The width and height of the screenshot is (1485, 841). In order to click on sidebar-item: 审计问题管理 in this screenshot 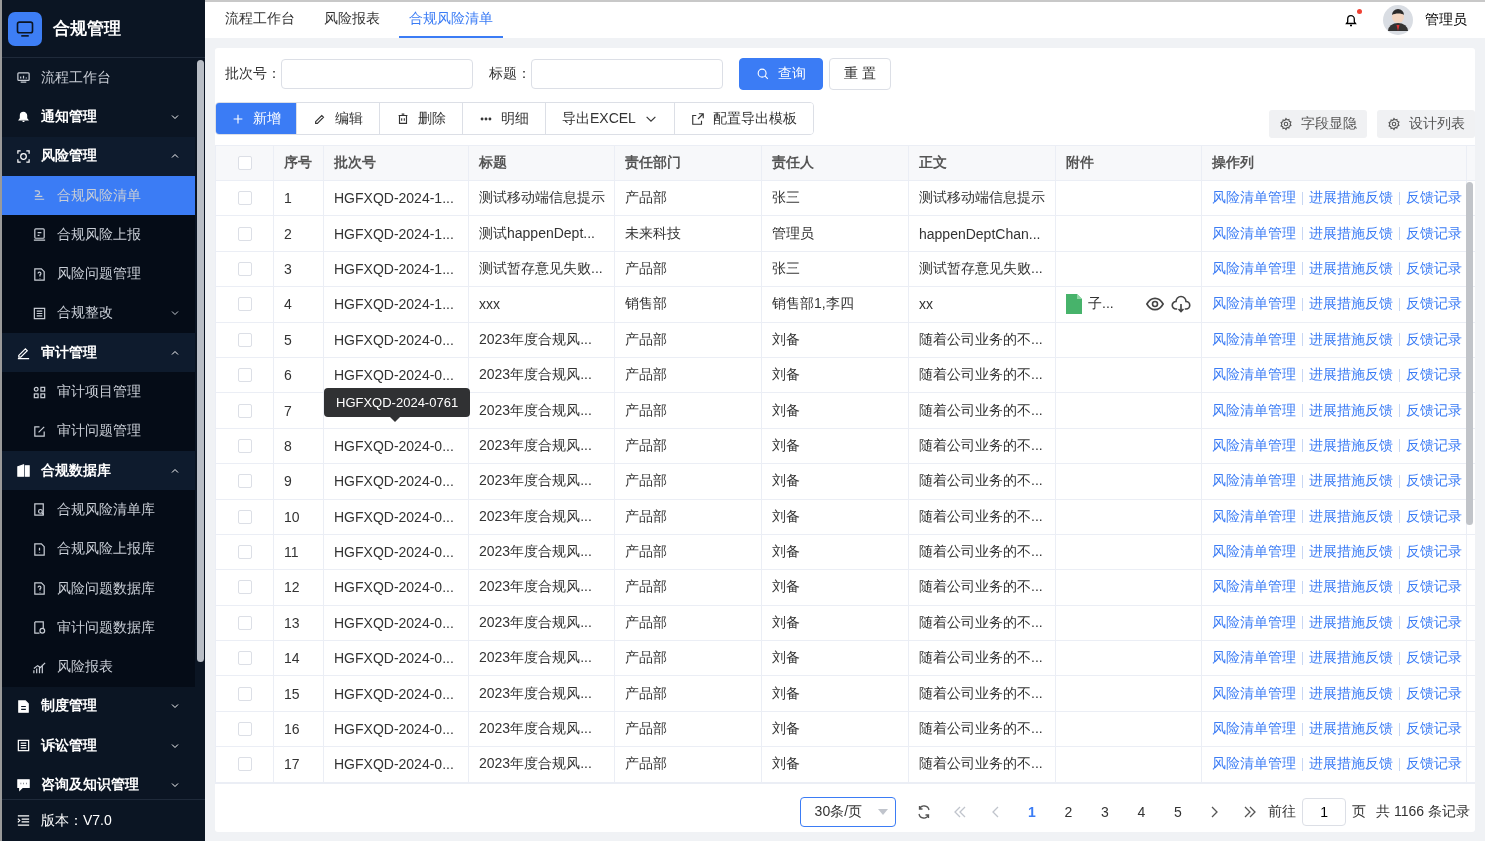, I will do `click(98, 431)`.